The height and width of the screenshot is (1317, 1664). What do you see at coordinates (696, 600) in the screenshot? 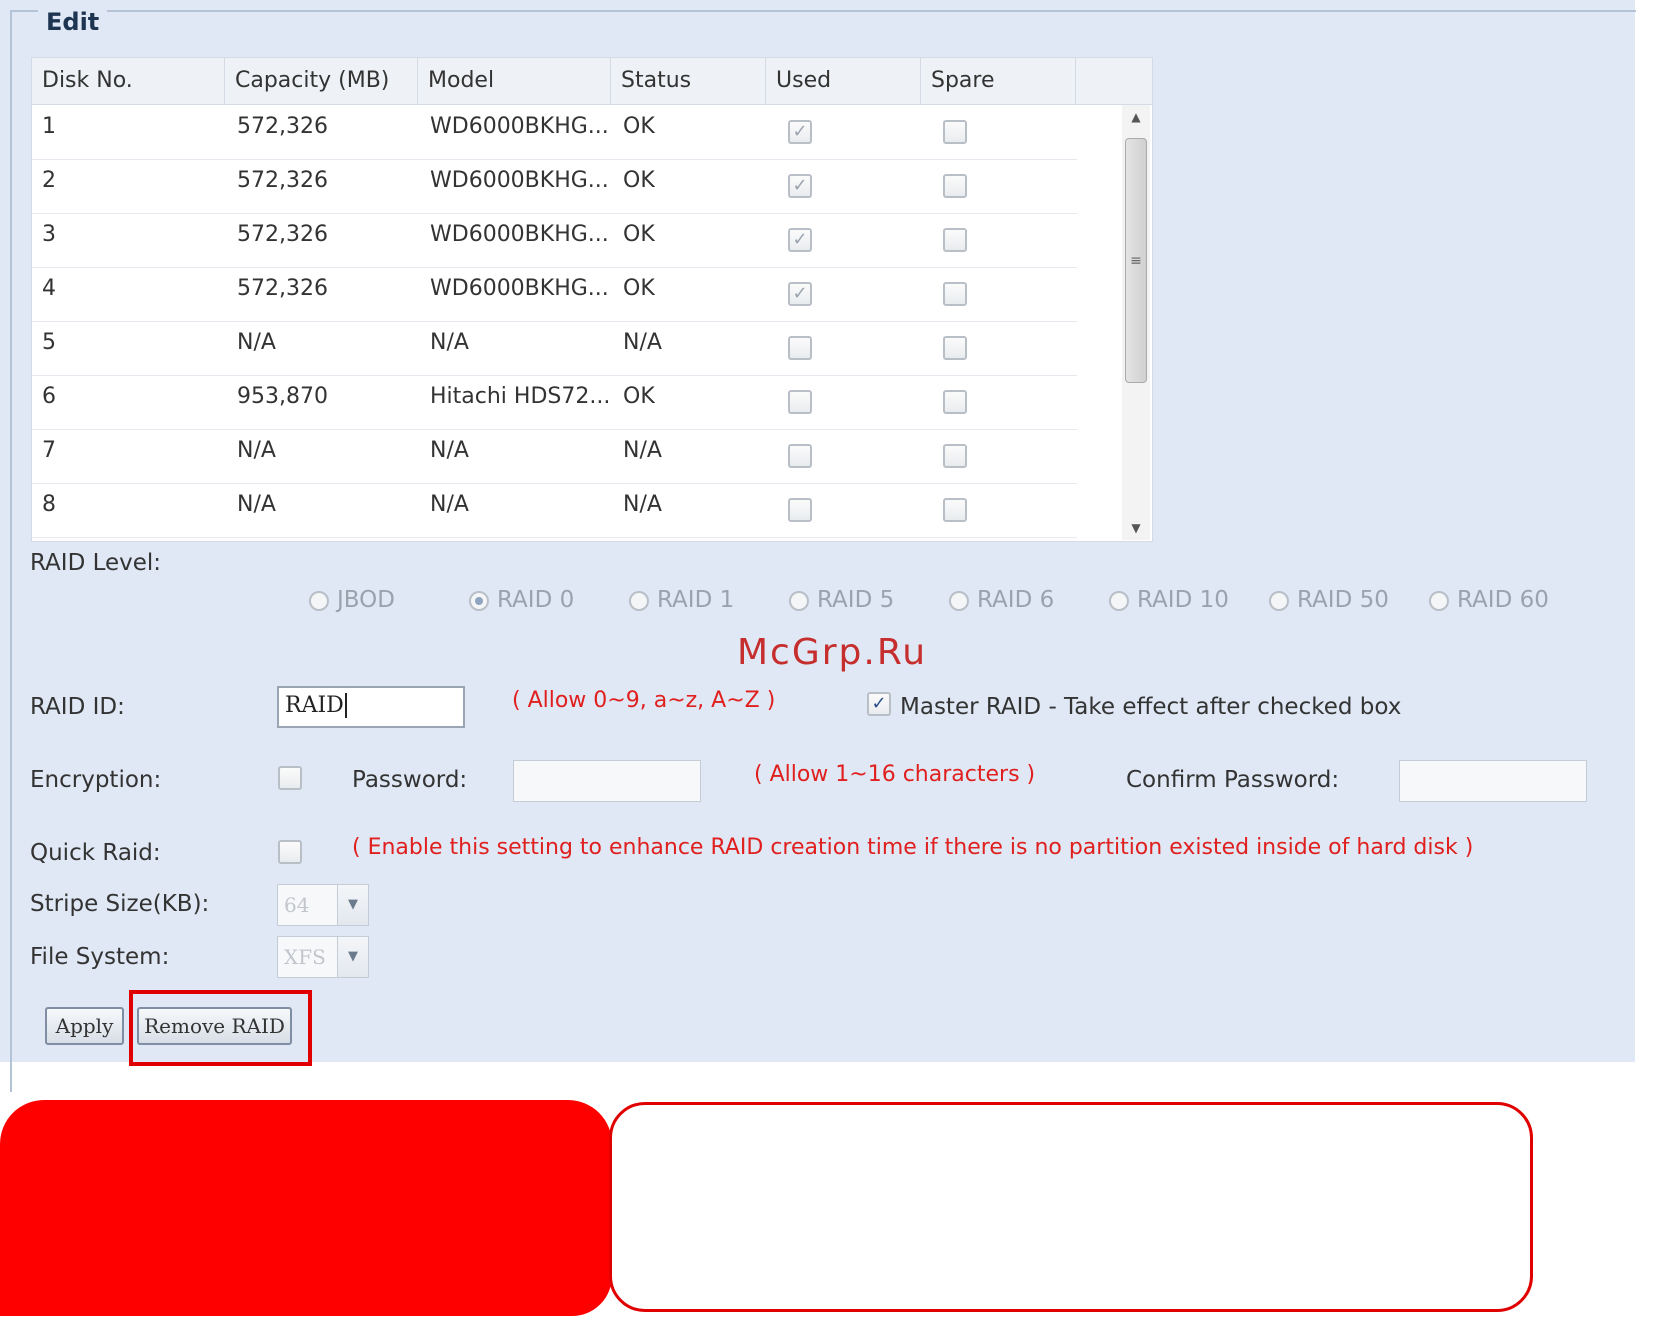
I see `raid-level-option-label: RAID 1` at bounding box center [696, 600].